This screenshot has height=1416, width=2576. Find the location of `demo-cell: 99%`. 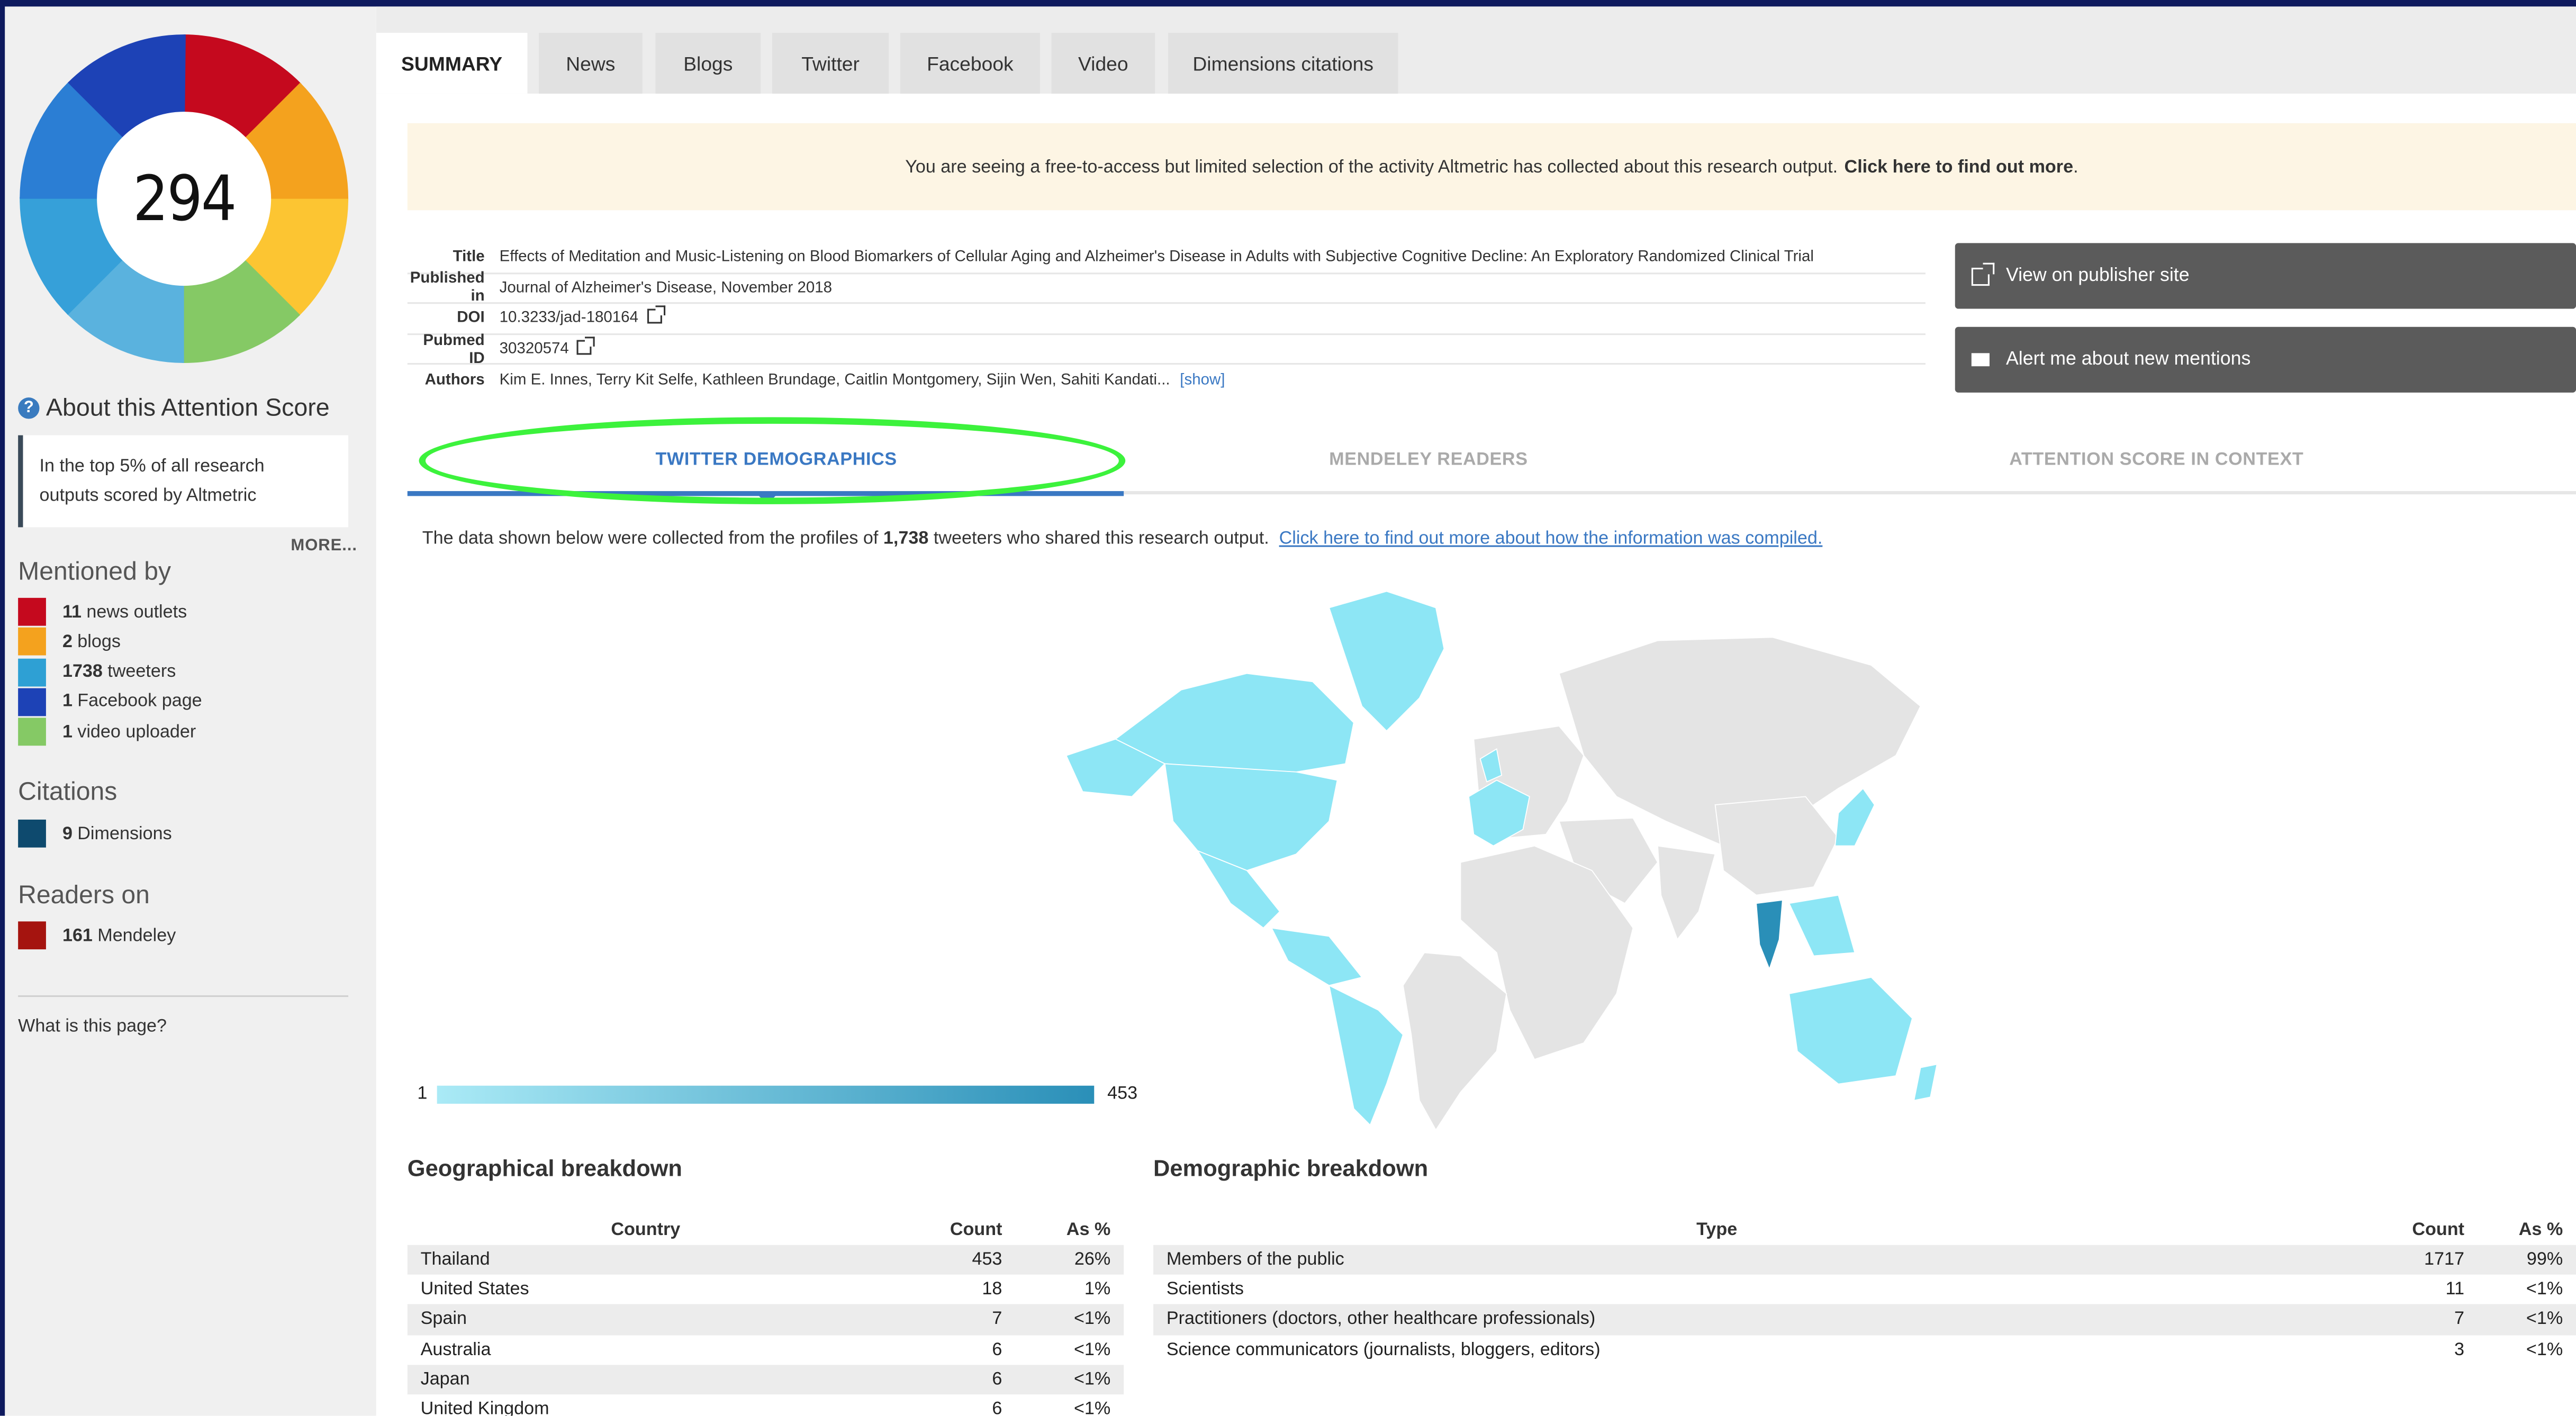

demo-cell: 99% is located at coordinates (2544, 1260).